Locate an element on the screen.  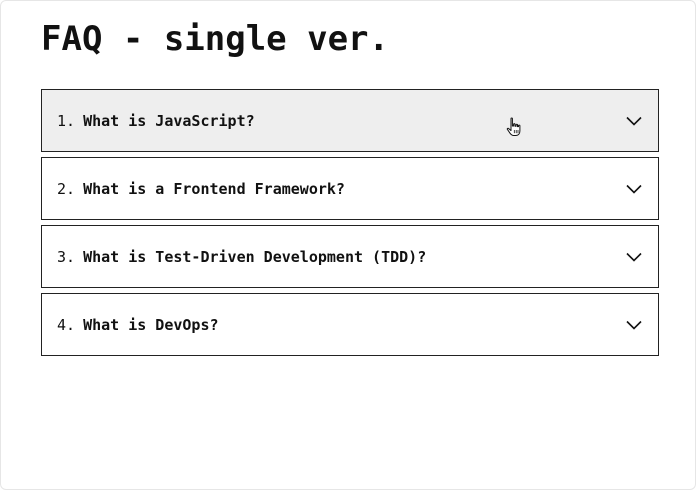
faq-item-2: 2. What is a Frontend Framework? is located at coordinates (350, 188).